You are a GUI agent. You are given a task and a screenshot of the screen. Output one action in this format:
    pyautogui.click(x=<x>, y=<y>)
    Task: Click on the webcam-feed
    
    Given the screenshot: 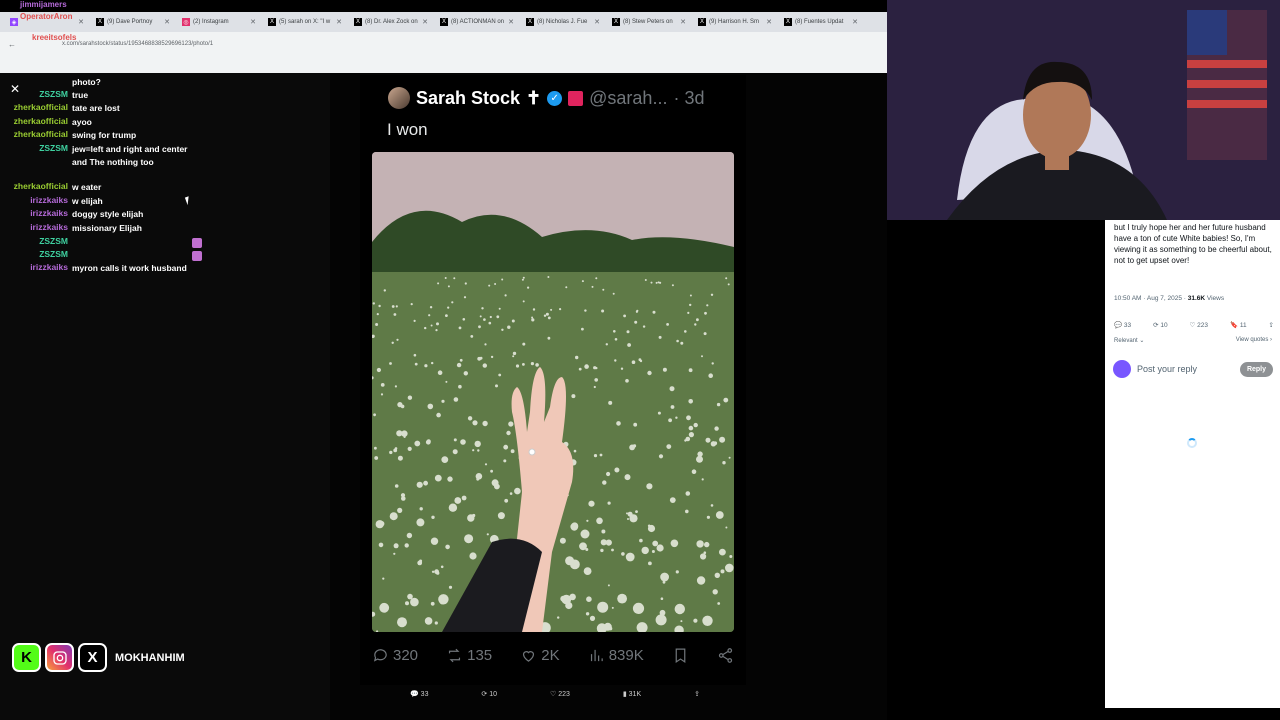 What is the action you would take?
    pyautogui.click(x=1083, y=110)
    